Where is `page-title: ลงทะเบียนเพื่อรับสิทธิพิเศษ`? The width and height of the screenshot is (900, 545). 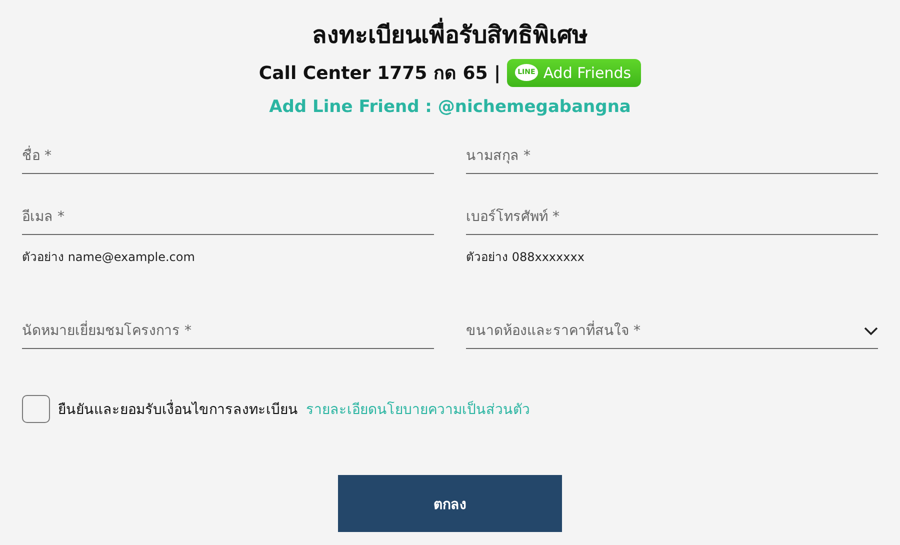
page-title: ลงทะเบียนเพื่อรับสิทธิพิเศษ is located at coordinates (450, 35).